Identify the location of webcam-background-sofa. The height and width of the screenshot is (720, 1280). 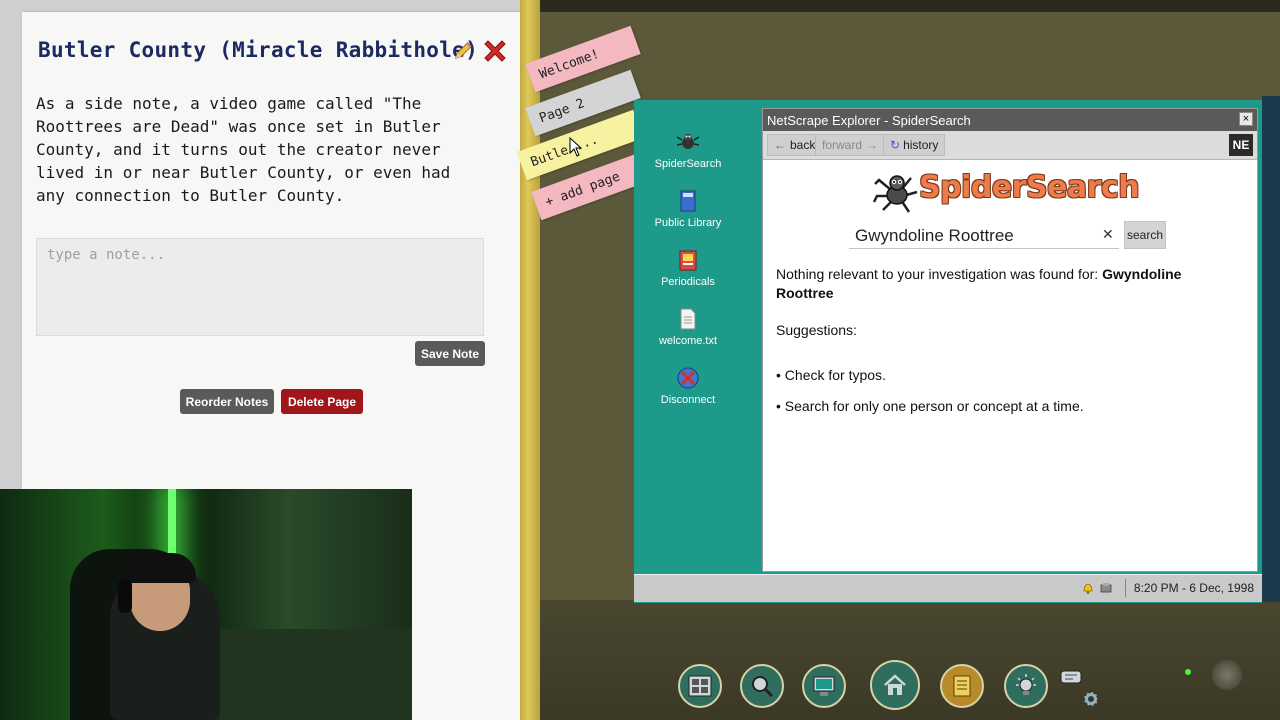
(316, 674).